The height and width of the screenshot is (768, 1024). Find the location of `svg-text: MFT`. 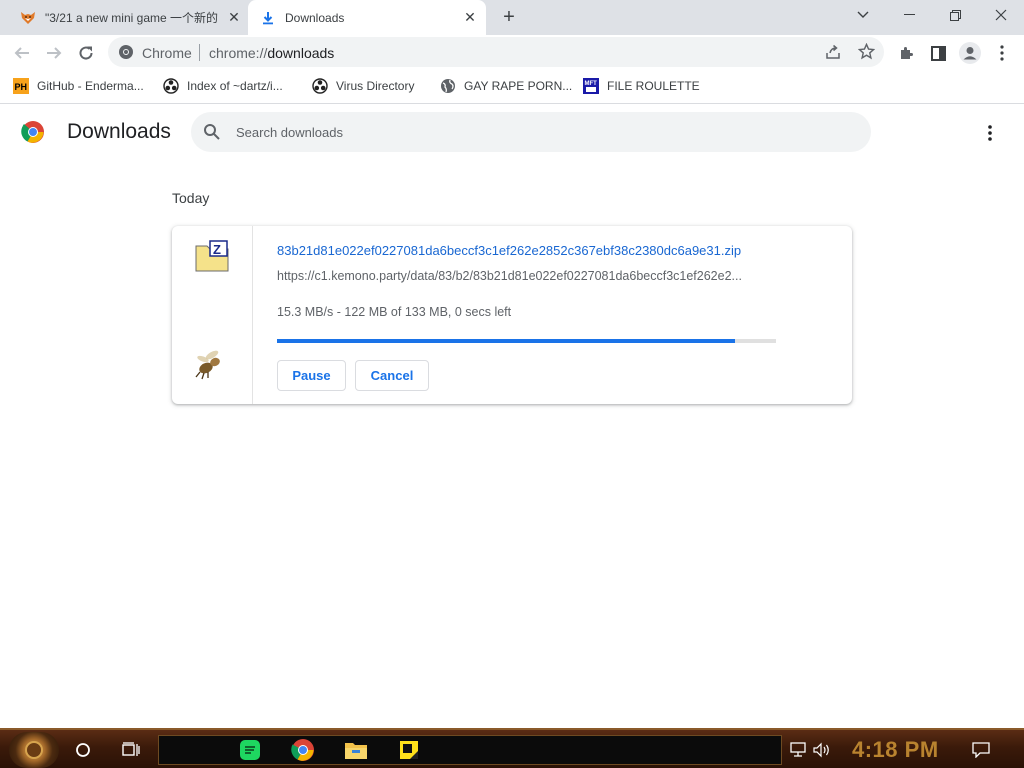

svg-text: MFT is located at coordinates (591, 84).